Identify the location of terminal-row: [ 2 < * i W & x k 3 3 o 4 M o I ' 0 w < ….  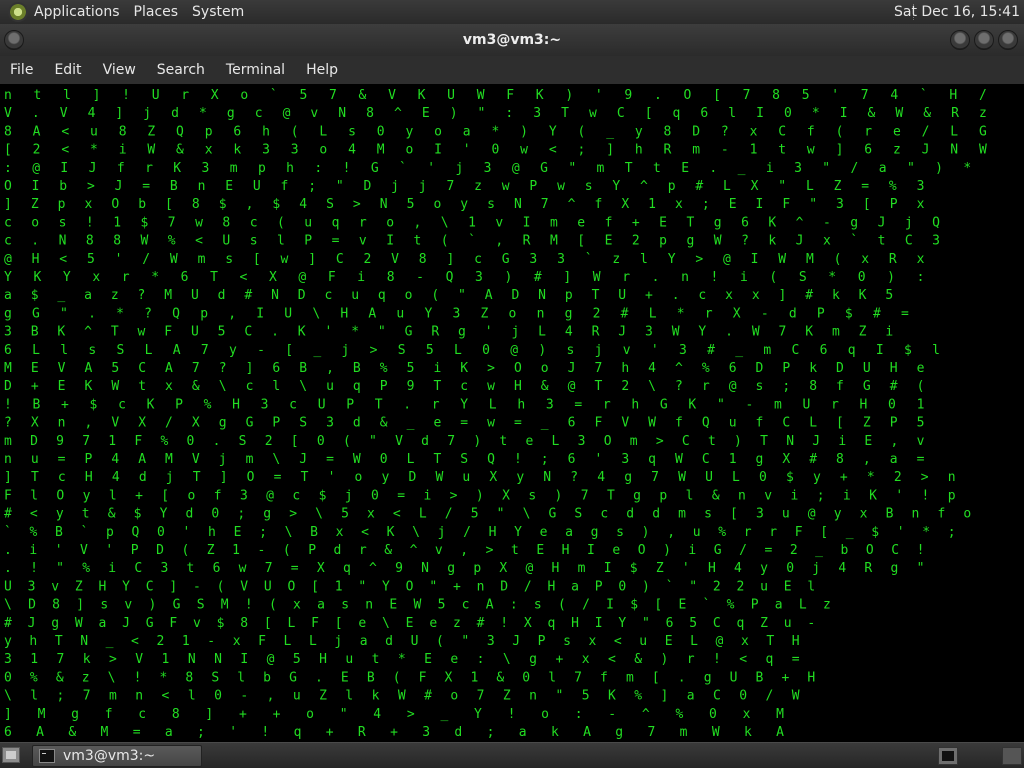
(495, 150).